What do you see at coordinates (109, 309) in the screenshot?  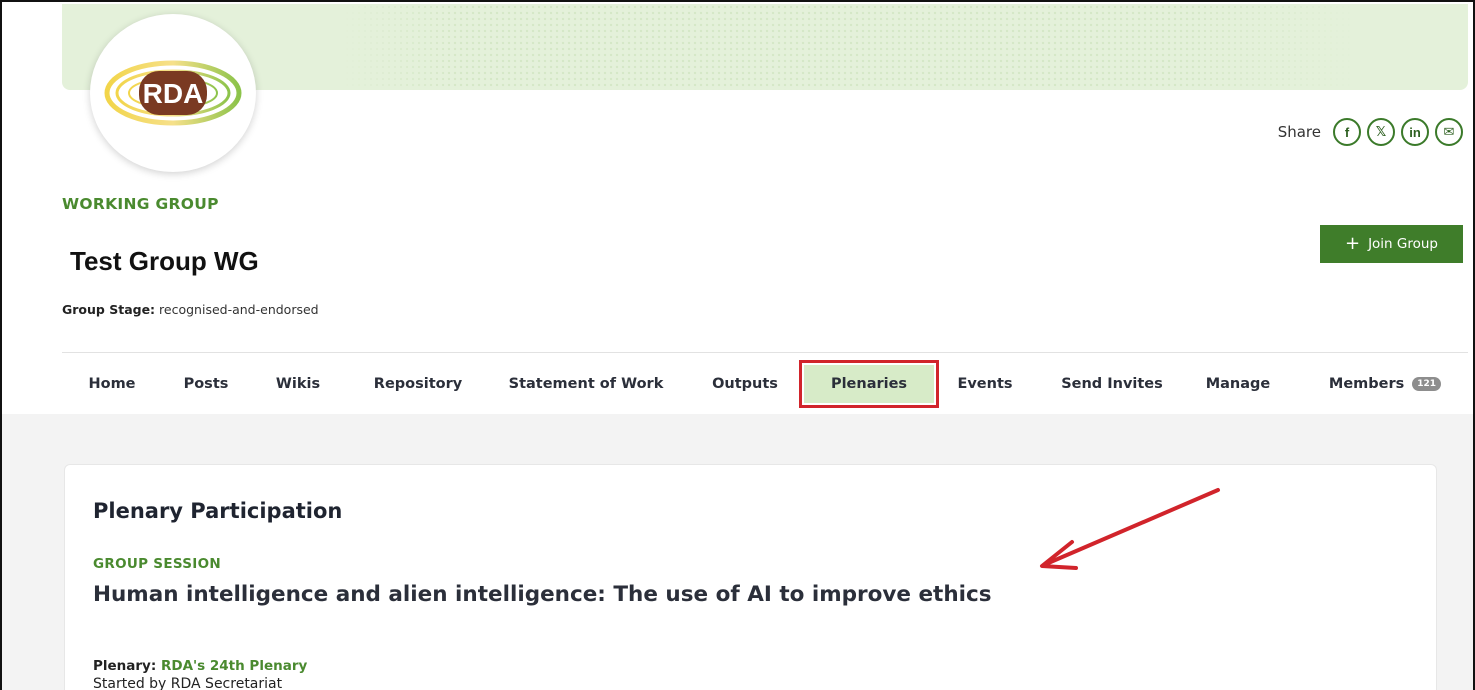 I see `group-stage-label: Group Stage:` at bounding box center [109, 309].